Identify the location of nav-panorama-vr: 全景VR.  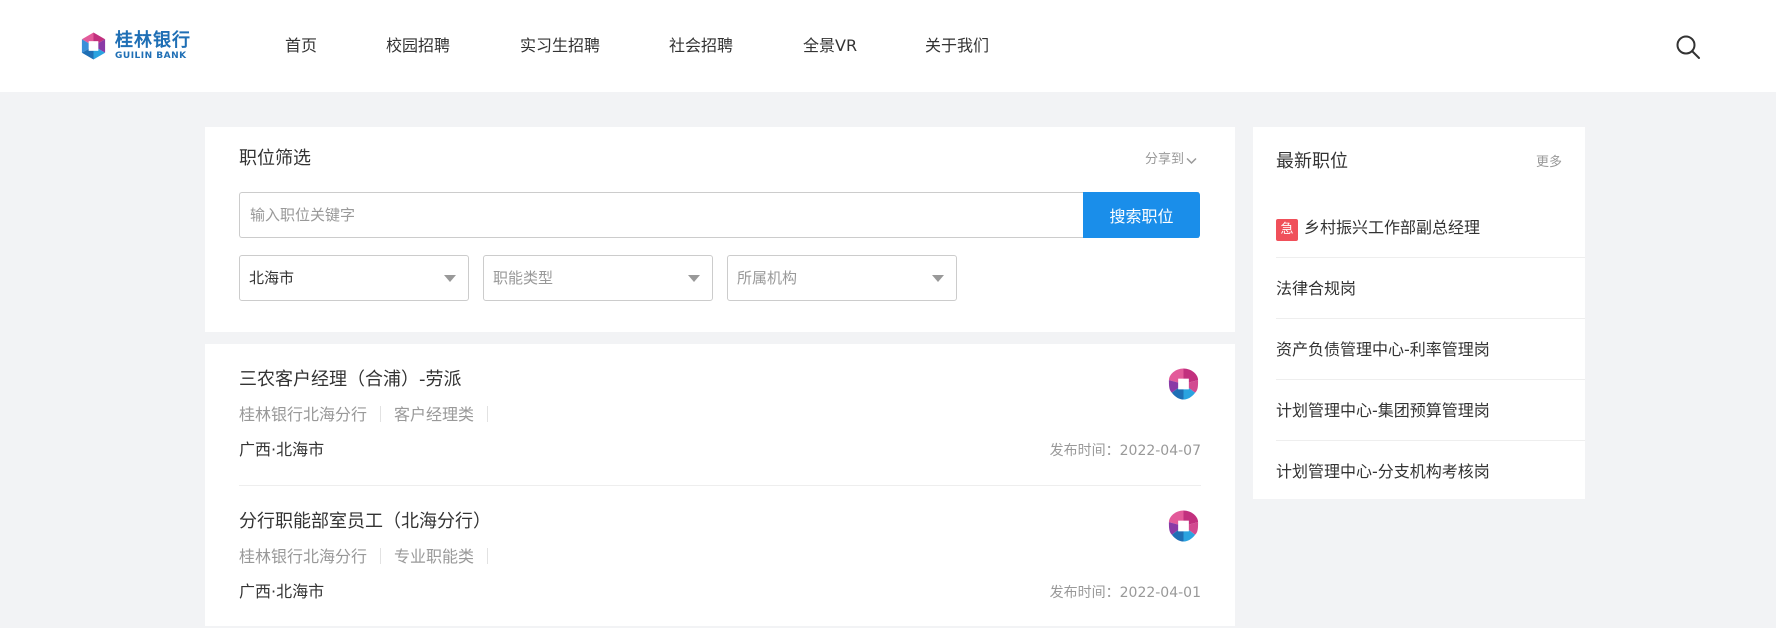
(830, 46).